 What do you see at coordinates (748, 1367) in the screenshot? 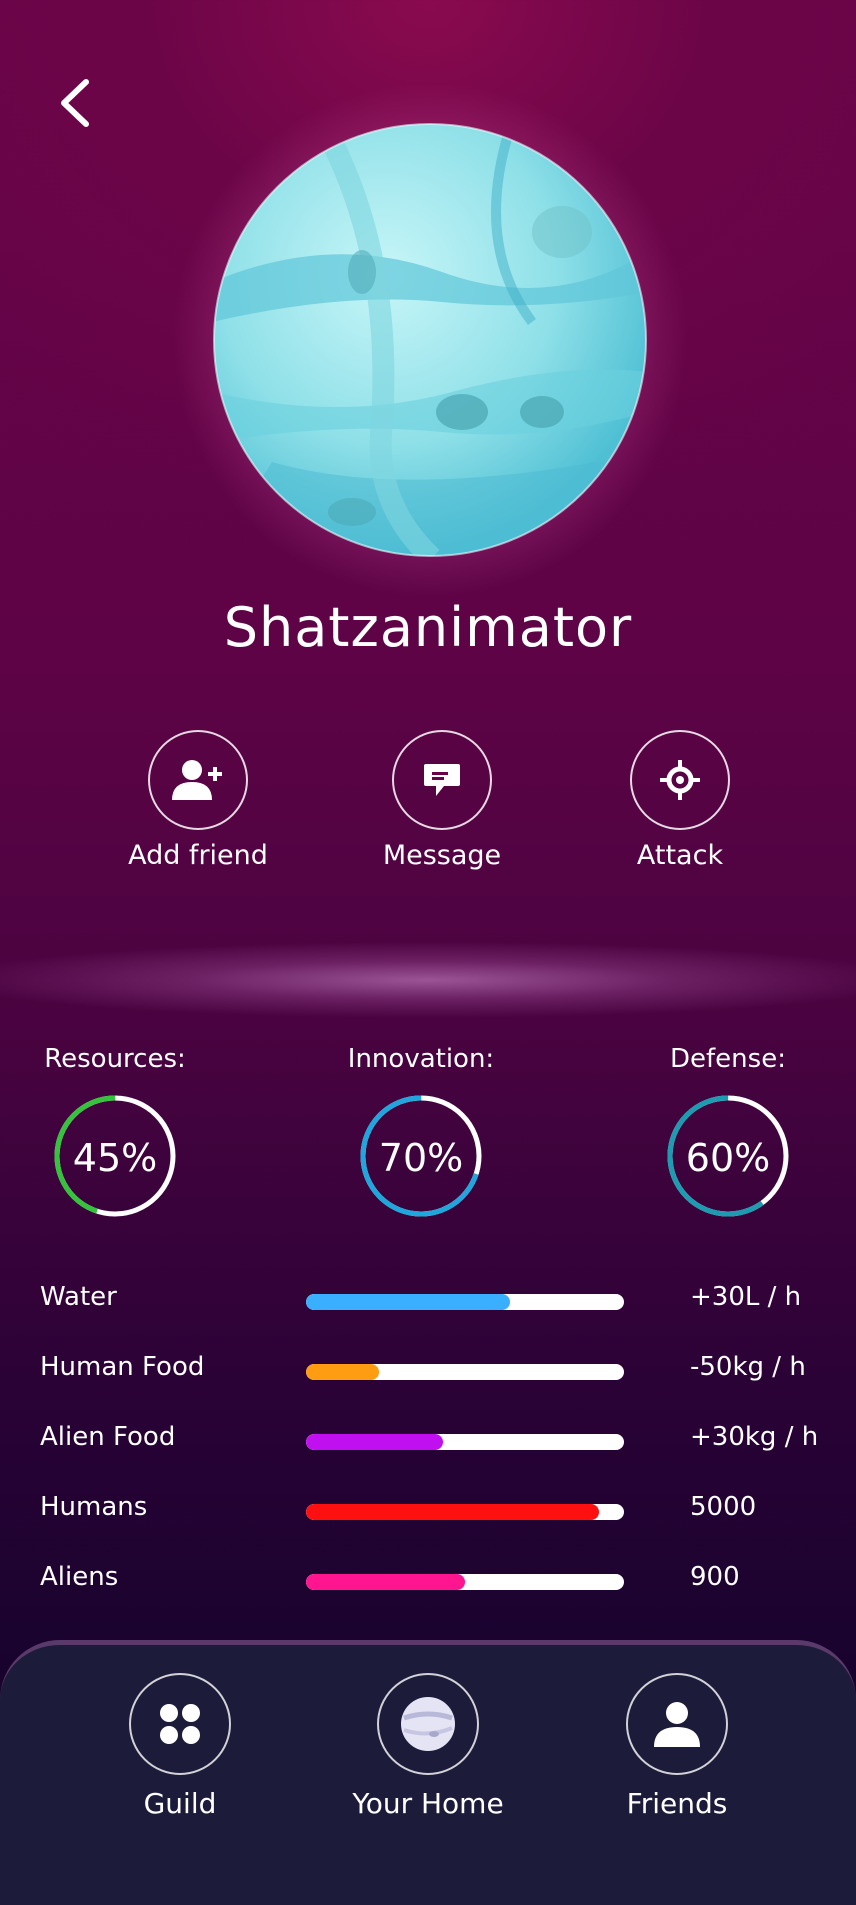
I see `resource-value: -50kg / h` at bounding box center [748, 1367].